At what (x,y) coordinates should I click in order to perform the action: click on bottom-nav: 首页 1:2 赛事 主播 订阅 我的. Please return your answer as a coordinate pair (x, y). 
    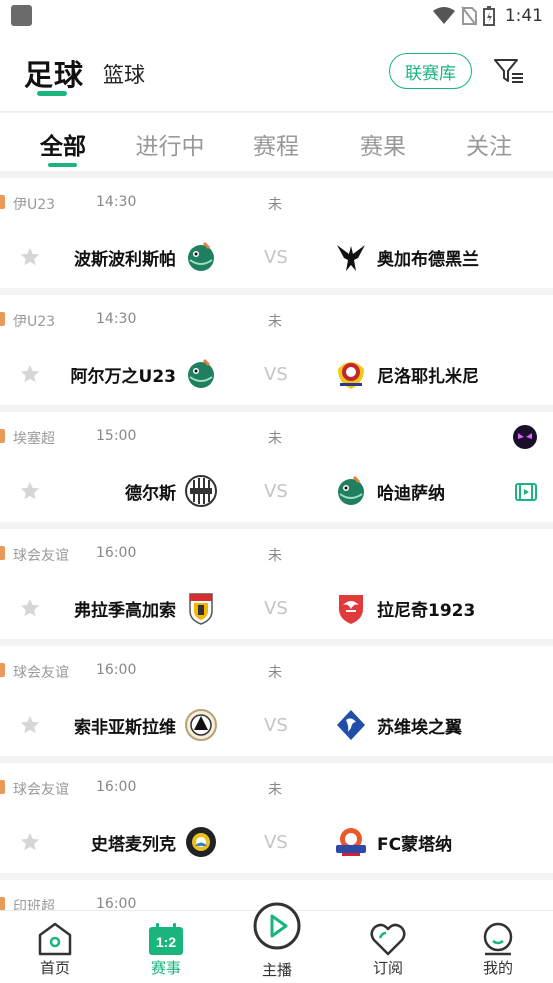
    Looking at the image, I should click on (276, 942).